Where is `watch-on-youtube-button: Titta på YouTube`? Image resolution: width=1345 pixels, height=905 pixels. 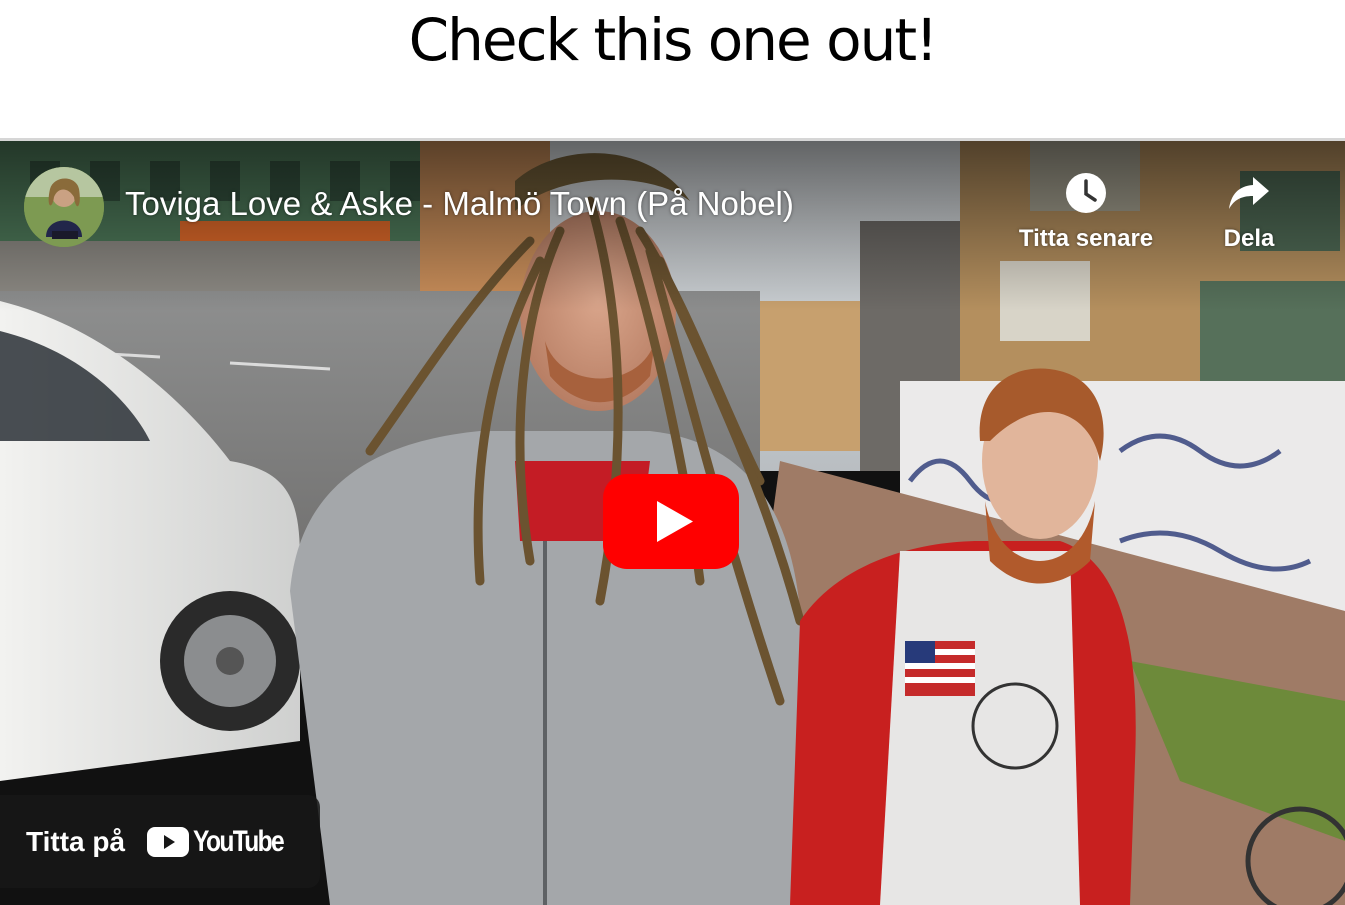 watch-on-youtube-button: Titta på YouTube is located at coordinates (160, 841).